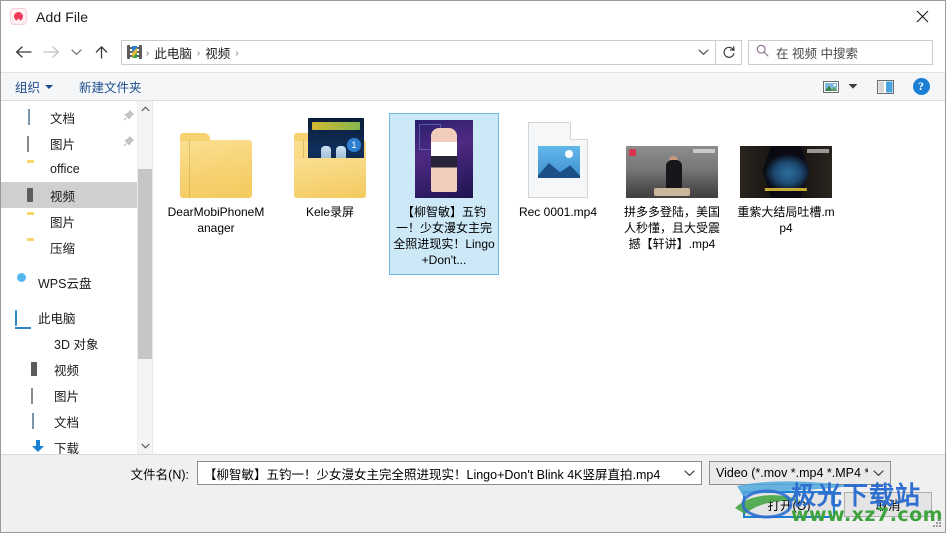  Describe the element at coordinates (159, 474) in the screenshot. I see `filename-label: 文件名(N):` at that location.